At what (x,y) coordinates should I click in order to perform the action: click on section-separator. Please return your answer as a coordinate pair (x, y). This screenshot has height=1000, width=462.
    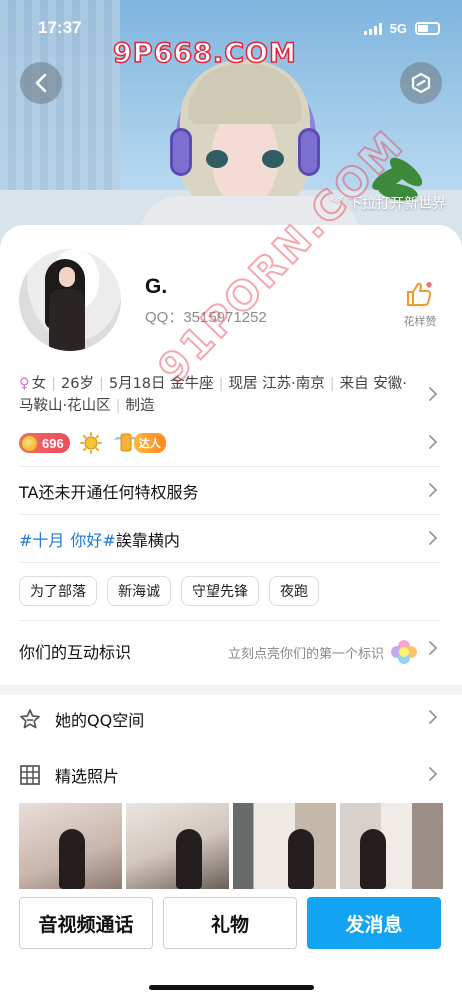
    Looking at the image, I should click on (231, 690).